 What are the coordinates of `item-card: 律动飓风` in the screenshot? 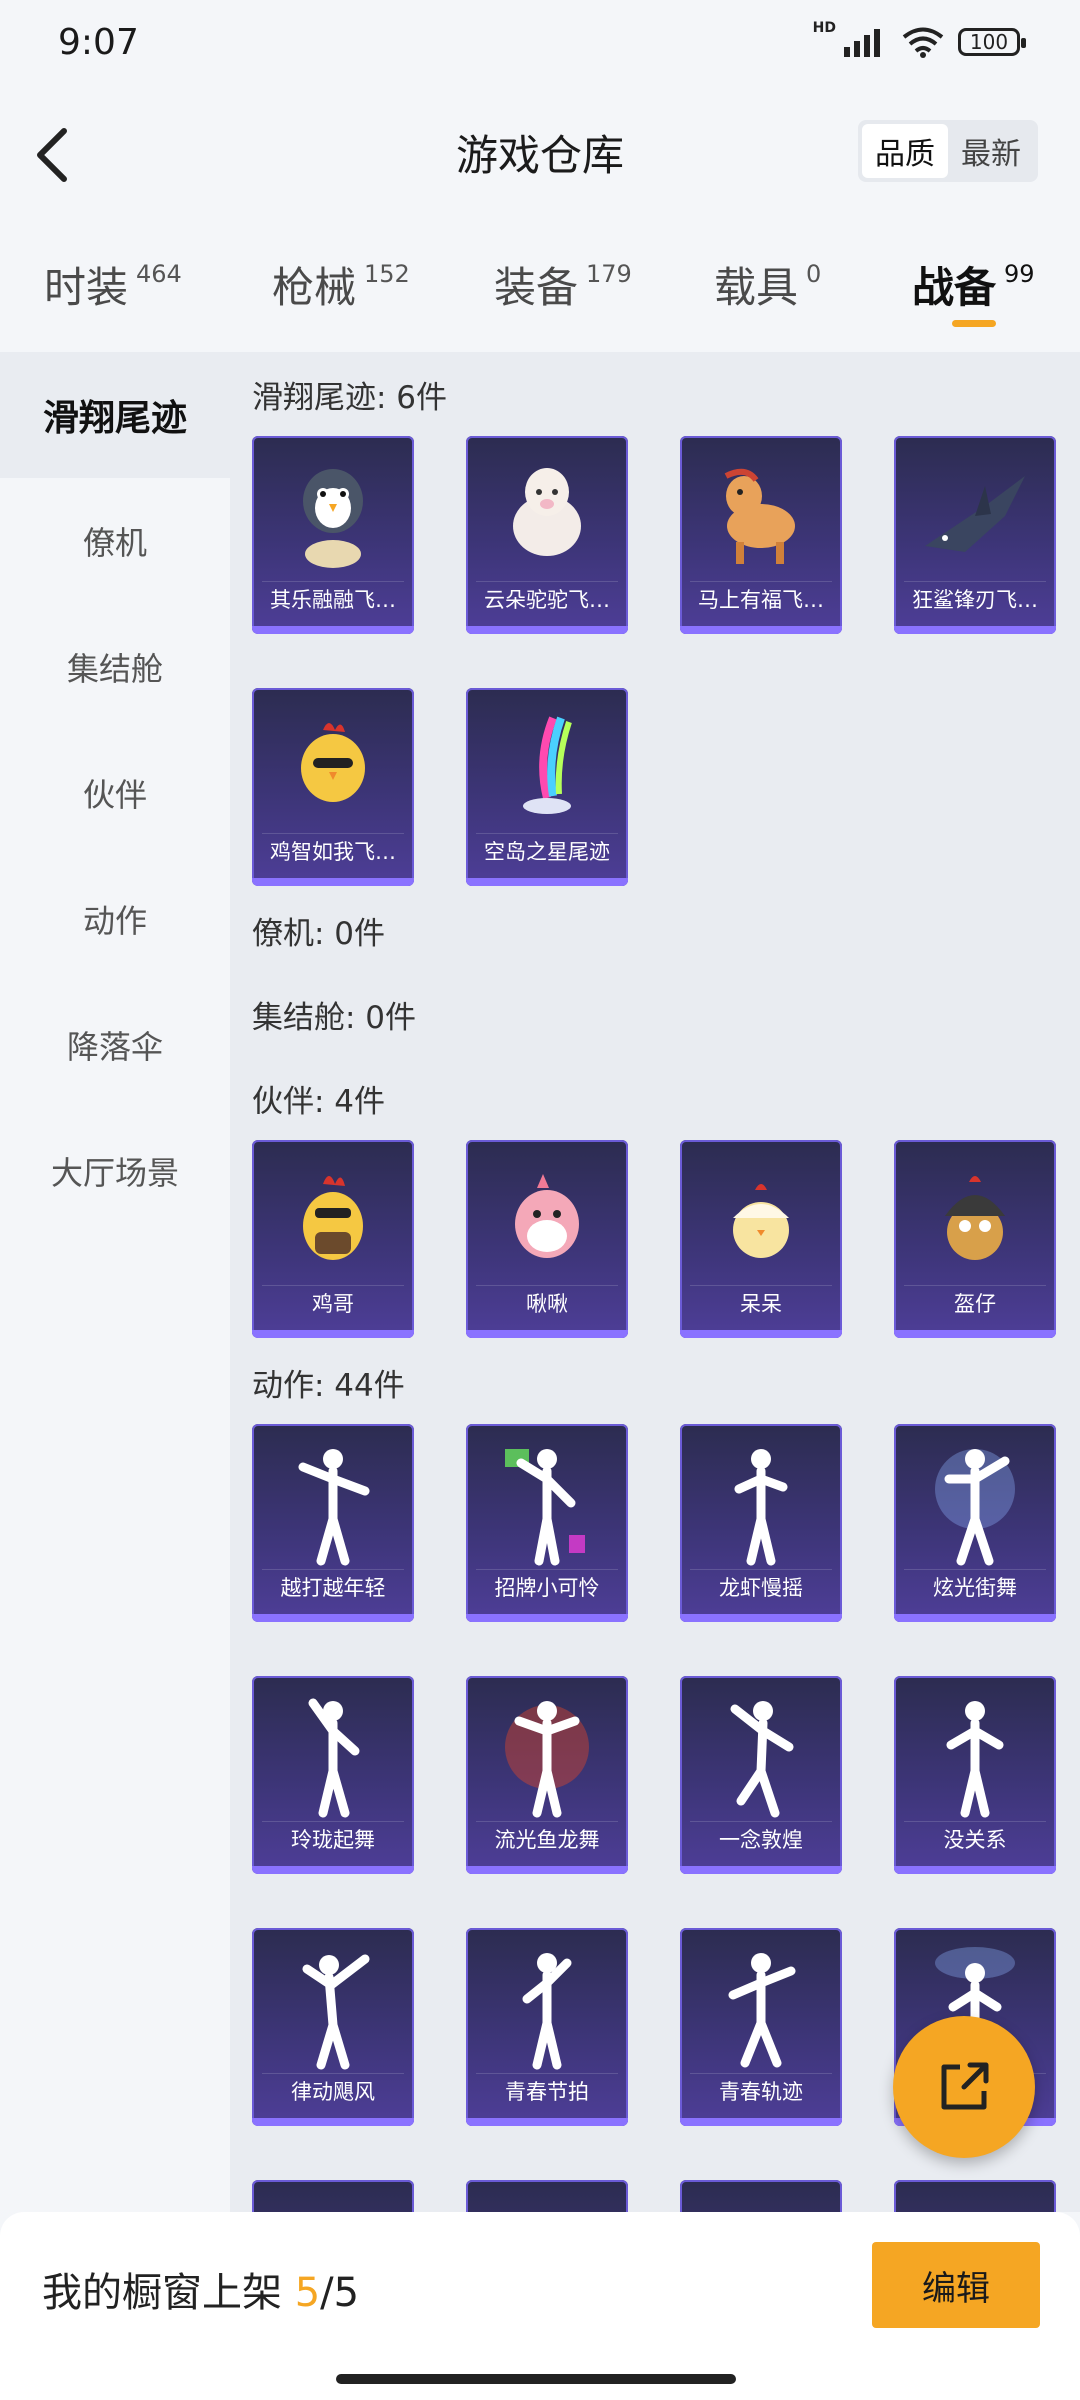 It's located at (333, 2027).